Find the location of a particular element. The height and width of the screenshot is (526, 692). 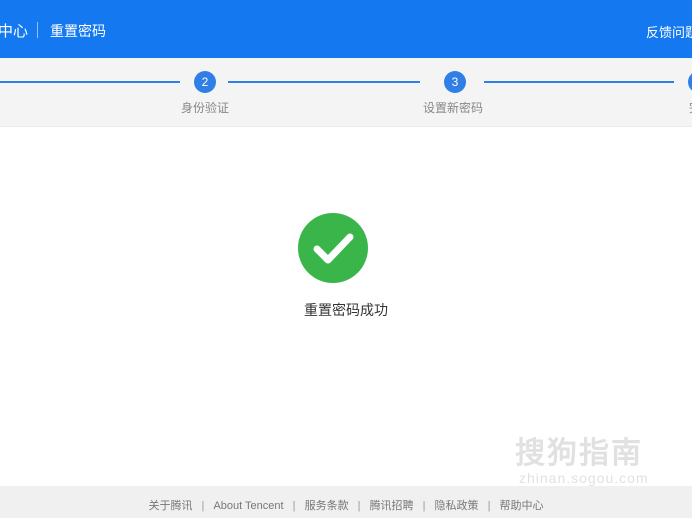

footer-link-about: 关于腾讯 is located at coordinates (170, 506).